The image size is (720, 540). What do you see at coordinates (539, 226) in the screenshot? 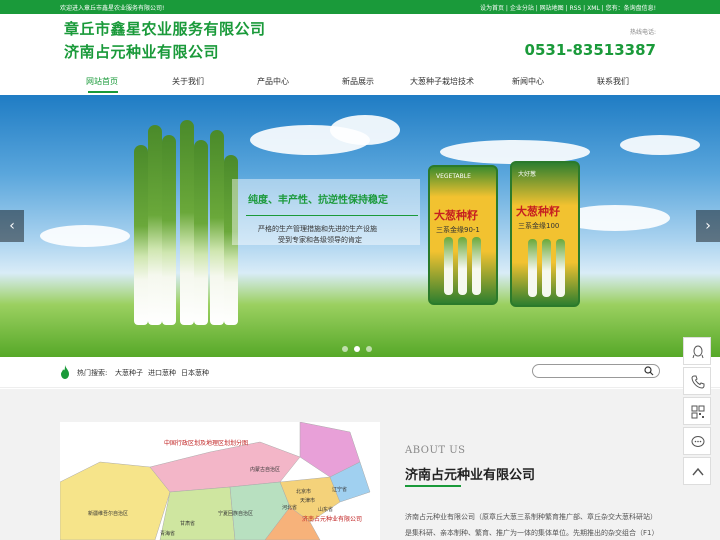
I see `can-label-sub: 三系金缘100` at bounding box center [539, 226].